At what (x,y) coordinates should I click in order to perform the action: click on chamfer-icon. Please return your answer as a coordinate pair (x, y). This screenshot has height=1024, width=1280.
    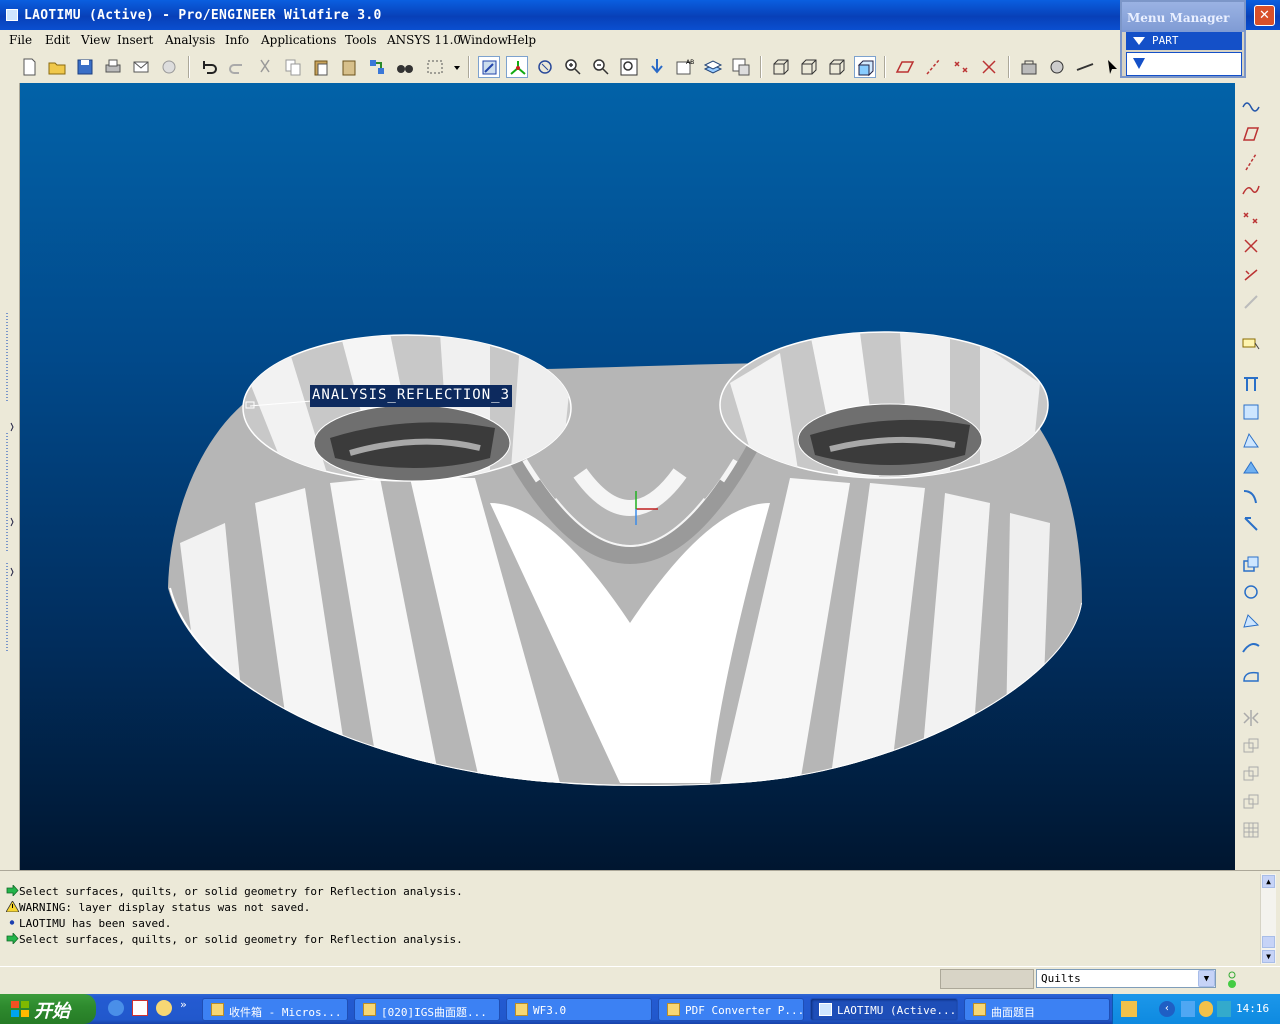
    Looking at the image, I should click on (1251, 524).